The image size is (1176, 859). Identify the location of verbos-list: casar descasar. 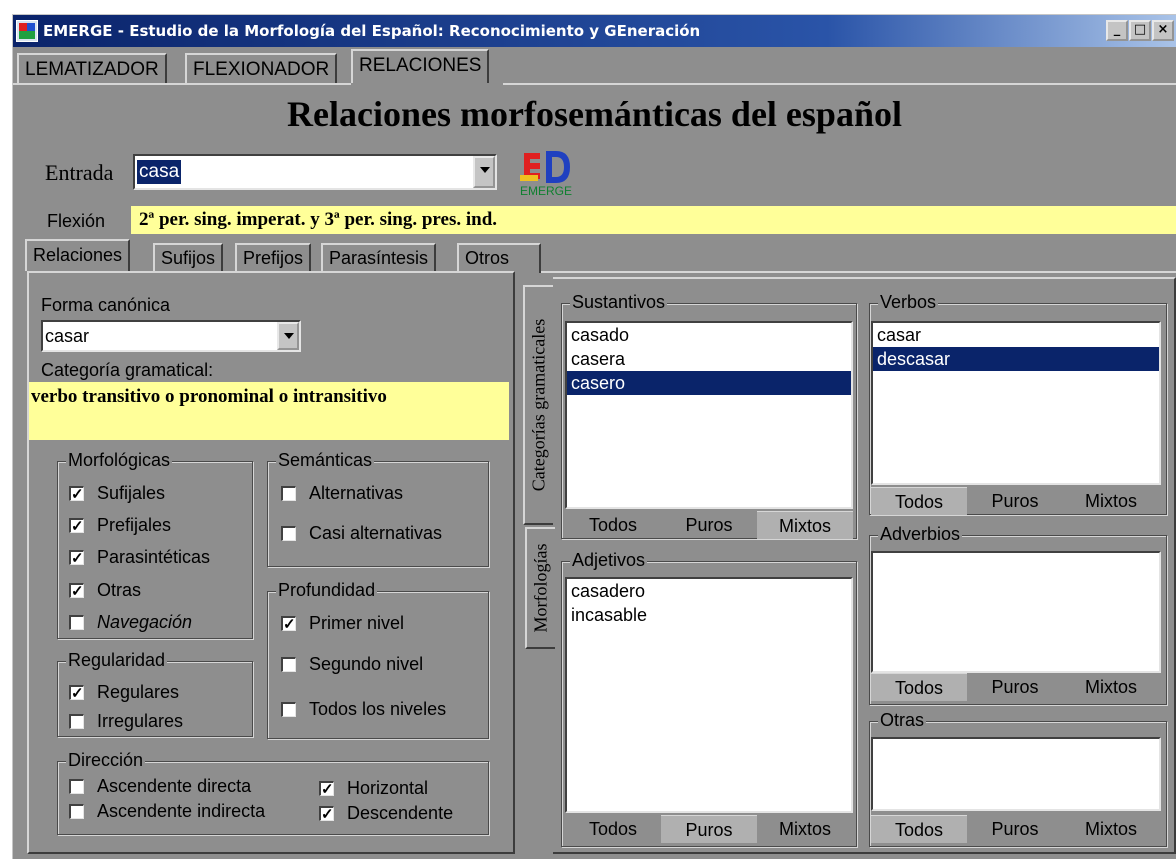
(1016, 403).